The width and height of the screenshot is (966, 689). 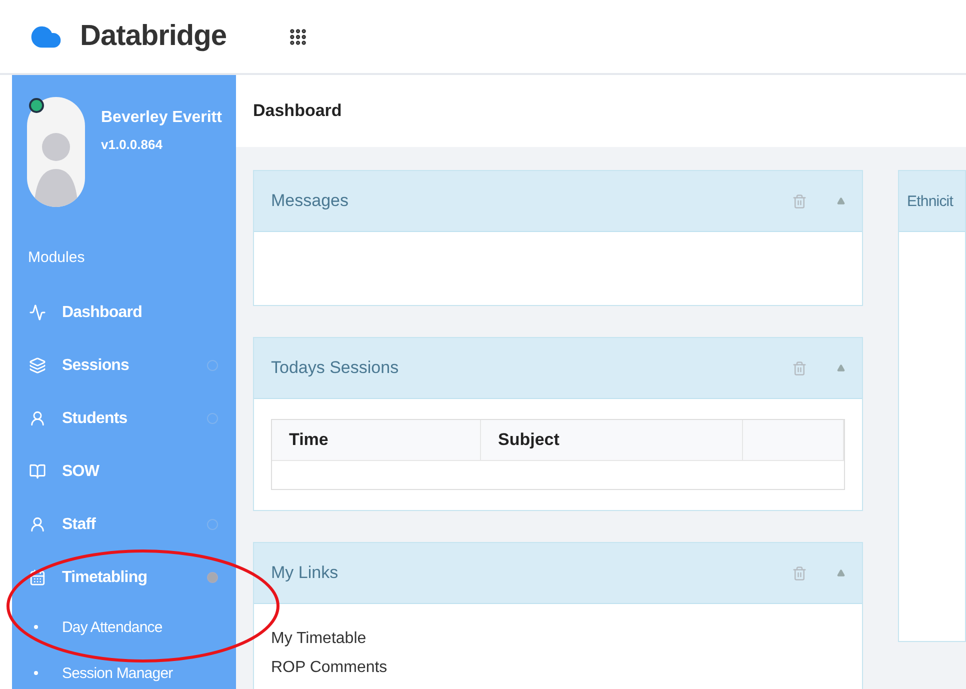 What do you see at coordinates (132, 144) in the screenshot?
I see `version-label: v1.0.0.864` at bounding box center [132, 144].